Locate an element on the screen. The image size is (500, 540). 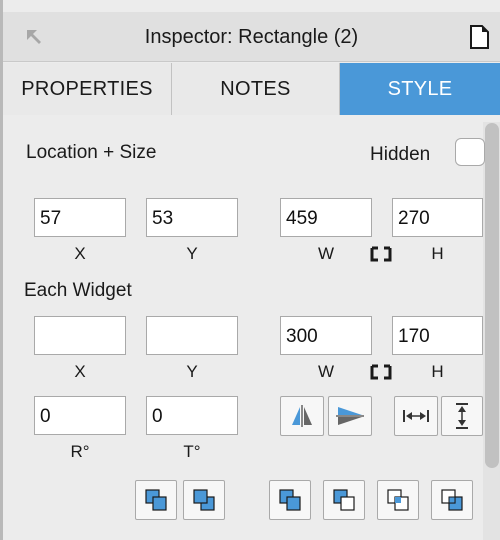
location-y-label: Y is located at coordinates (192, 253).